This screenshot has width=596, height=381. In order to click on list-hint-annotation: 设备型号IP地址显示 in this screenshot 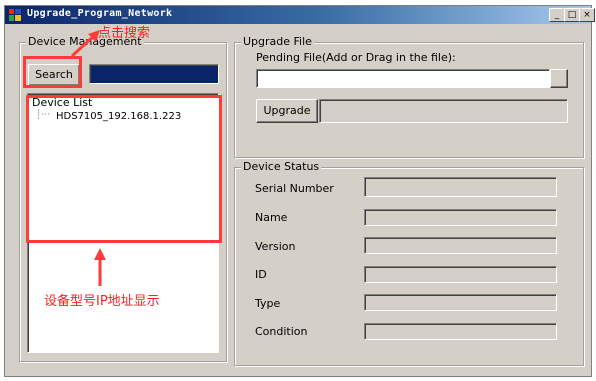, I will do `click(102, 301)`.